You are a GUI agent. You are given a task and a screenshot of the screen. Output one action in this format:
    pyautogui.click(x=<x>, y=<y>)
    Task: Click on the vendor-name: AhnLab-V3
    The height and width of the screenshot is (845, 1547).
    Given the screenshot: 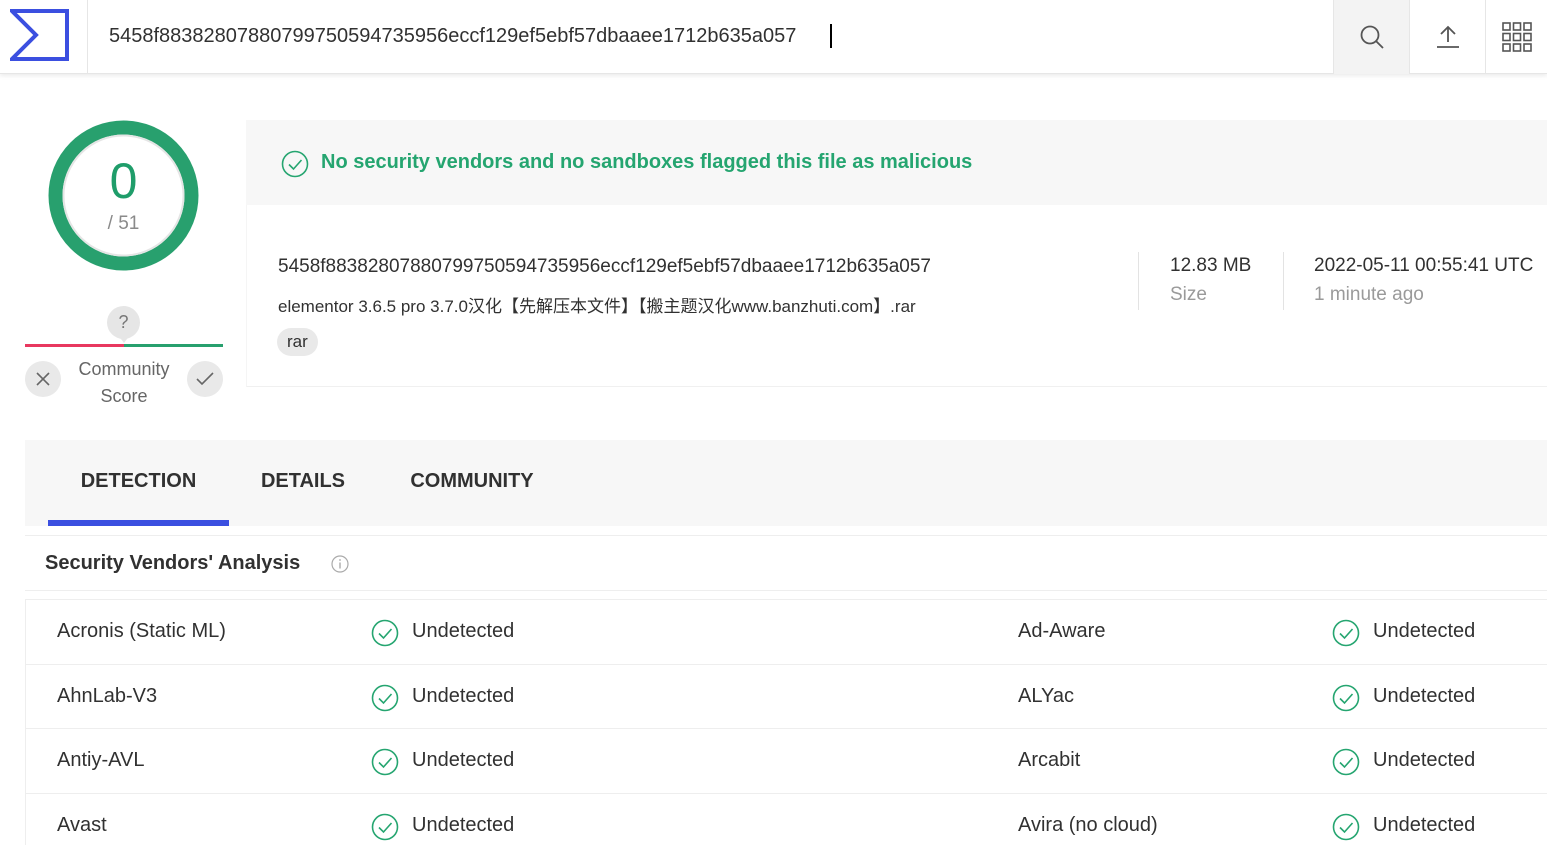 What is the action you would take?
    pyautogui.click(x=107, y=695)
    